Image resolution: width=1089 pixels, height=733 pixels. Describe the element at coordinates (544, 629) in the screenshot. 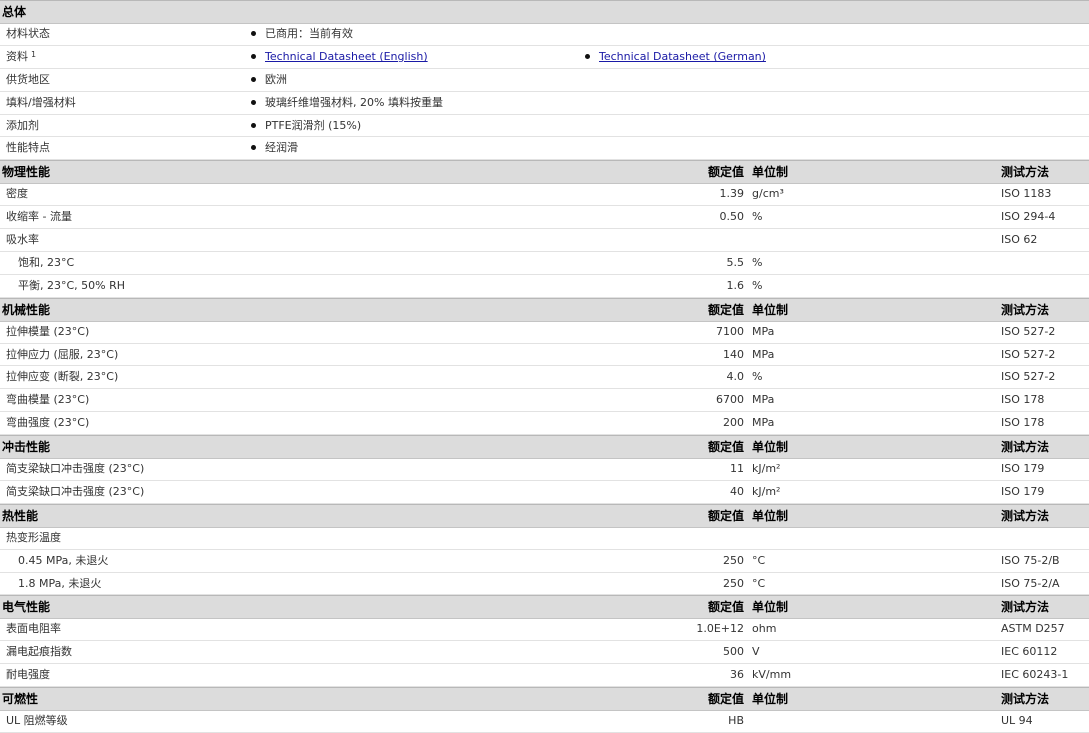

I see `property-row: 表面电阻率 1.0E+12 ohm ASTM D257` at that location.